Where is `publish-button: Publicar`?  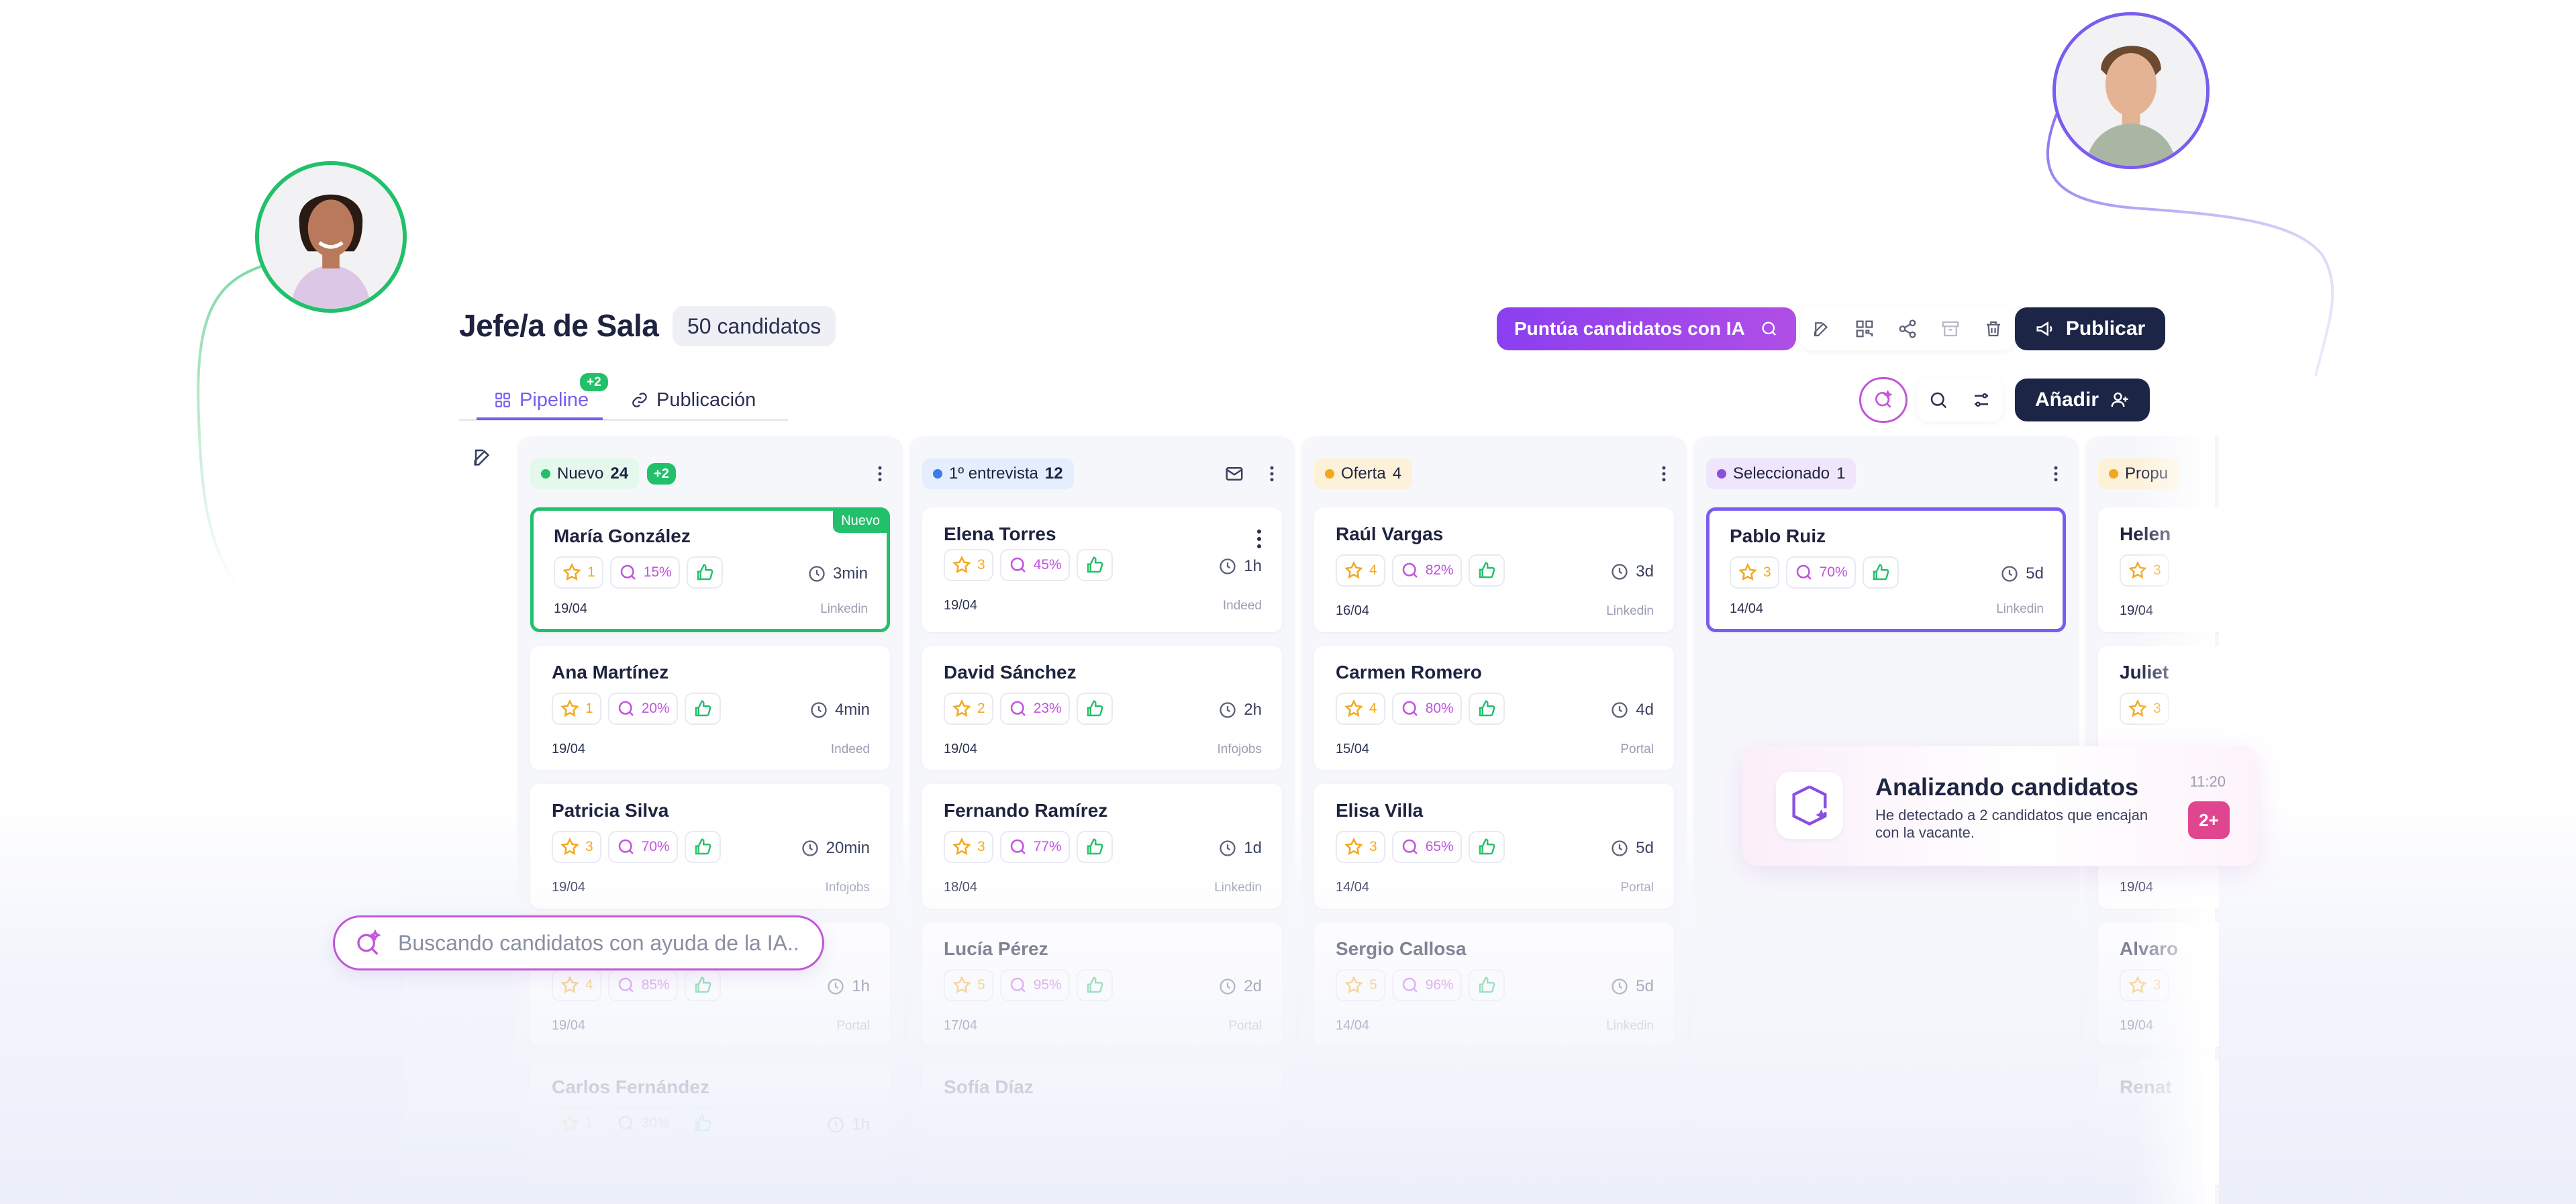
publish-button: Publicar is located at coordinates (2090, 328).